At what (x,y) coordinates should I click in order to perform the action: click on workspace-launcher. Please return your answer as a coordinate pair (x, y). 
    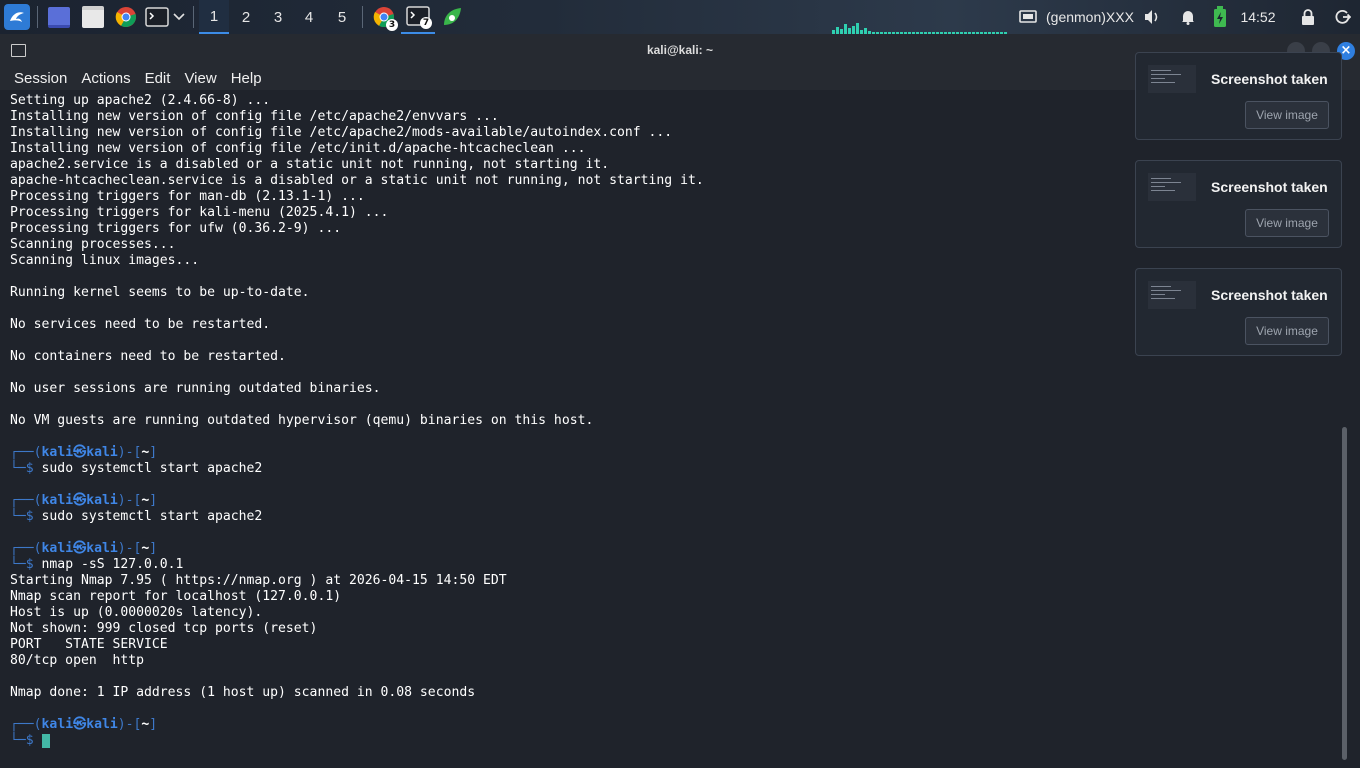
    Looking at the image, I should click on (59, 17).